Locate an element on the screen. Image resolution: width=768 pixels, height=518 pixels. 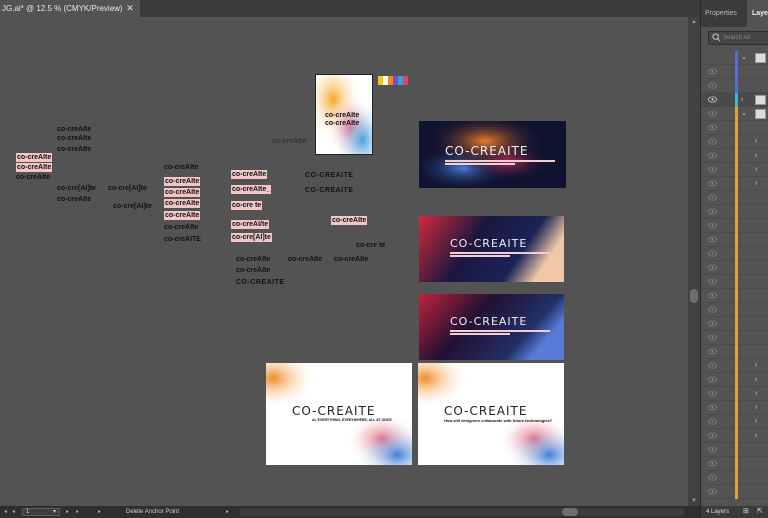
first-artboard-icon: ◂ is located at coordinates (5, 512).